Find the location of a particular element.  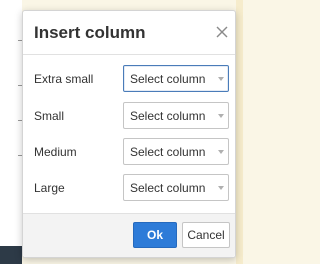

ok-button: Ok is located at coordinates (155, 235).